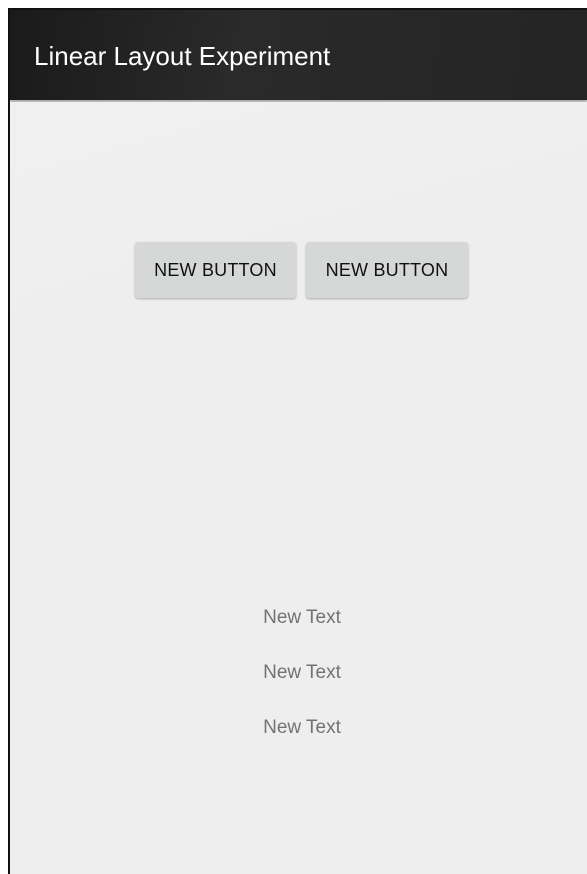 Image resolution: width=587 pixels, height=874 pixels. I want to click on app-title: Linear Layout Experiment, so click(182, 56).